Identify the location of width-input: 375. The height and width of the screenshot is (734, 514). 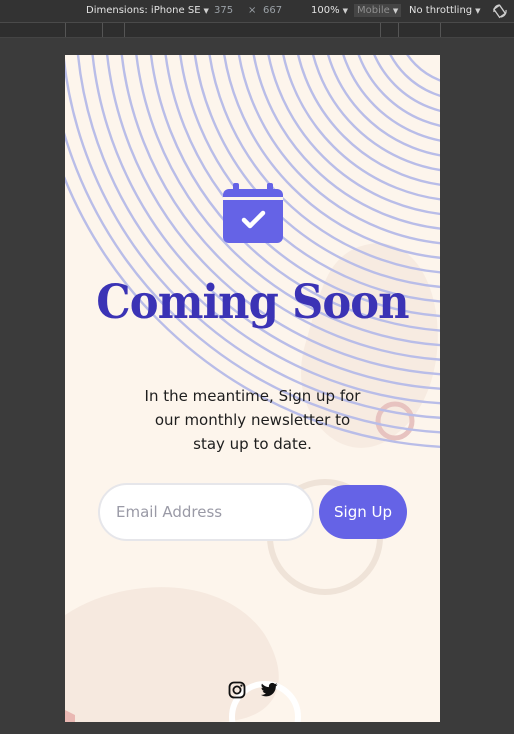
(223, 10).